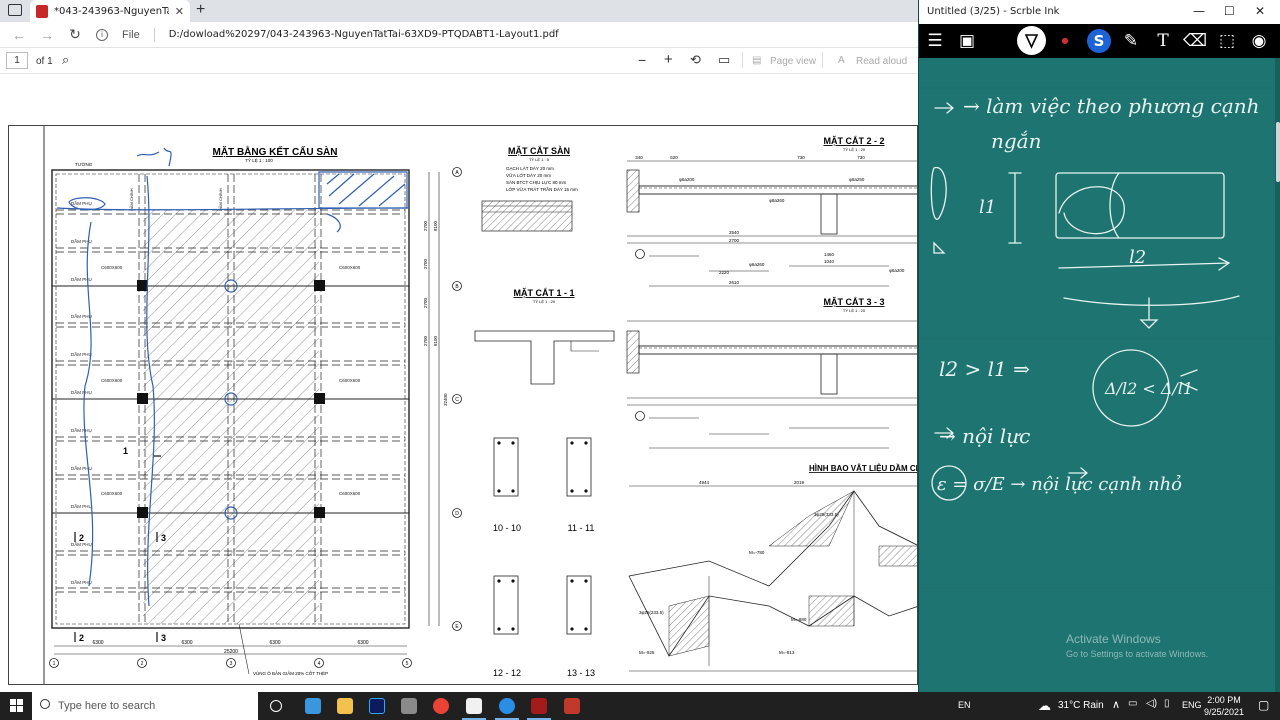 This screenshot has height=720, width=1280. What do you see at coordinates (1044, 706) in the screenshot?
I see `weather-icon: ☁` at bounding box center [1044, 706].